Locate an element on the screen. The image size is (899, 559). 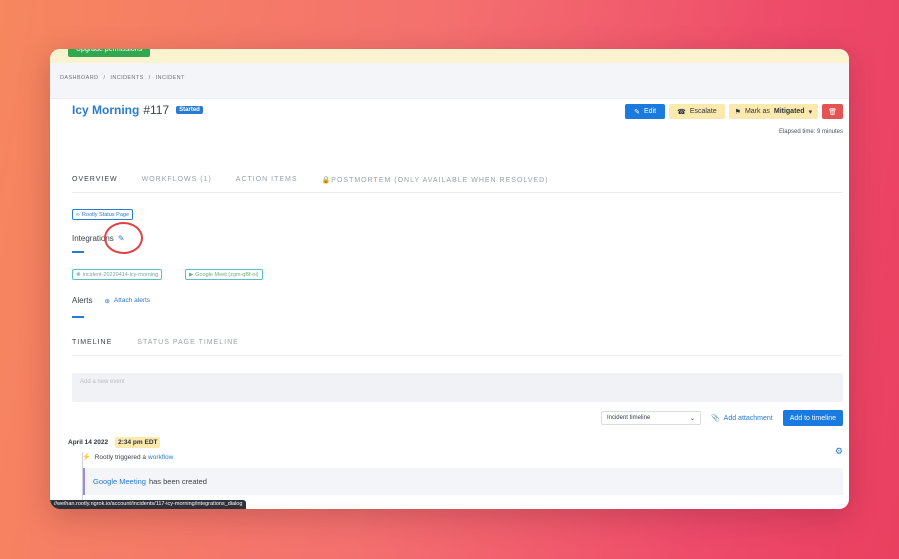
upgrade-permissions-button: Upgrade permissions is located at coordinates (109, 53).